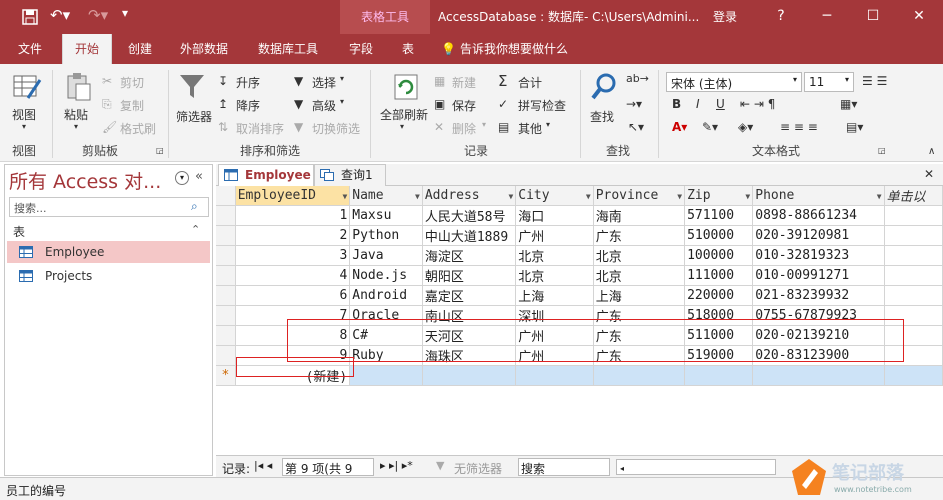 This screenshot has height=500, width=943. What do you see at coordinates (386, 196) in the screenshot?
I see `col-header: Name ▼` at bounding box center [386, 196].